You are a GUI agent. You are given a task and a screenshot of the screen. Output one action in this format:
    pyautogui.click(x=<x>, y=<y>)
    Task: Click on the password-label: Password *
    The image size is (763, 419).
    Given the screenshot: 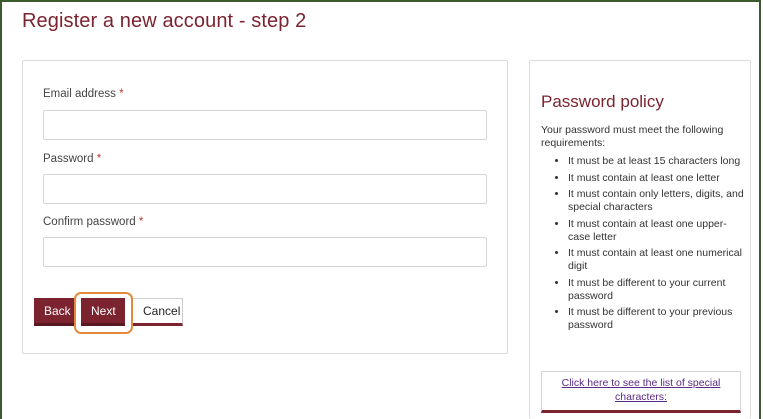 What is the action you would take?
    pyautogui.click(x=72, y=159)
    